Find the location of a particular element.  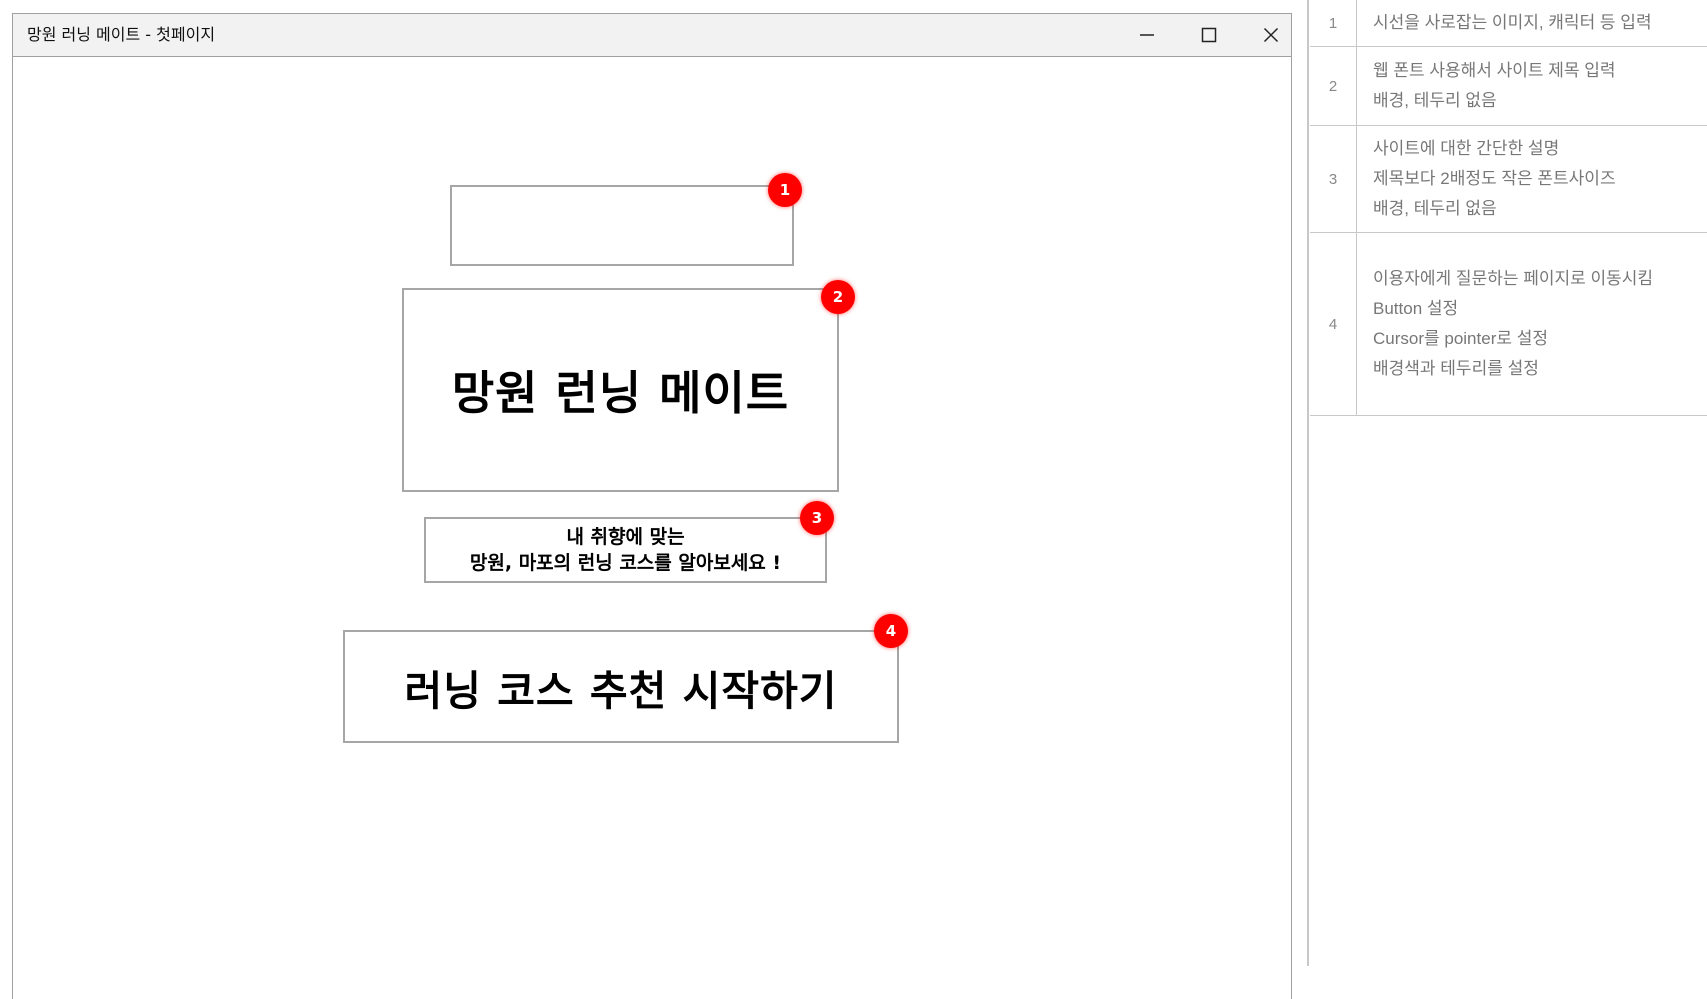

site-description-box: 내 취향에 맞는 망원, 마포의 런닝 코스를 알아보세요 ! is located at coordinates (625, 550).